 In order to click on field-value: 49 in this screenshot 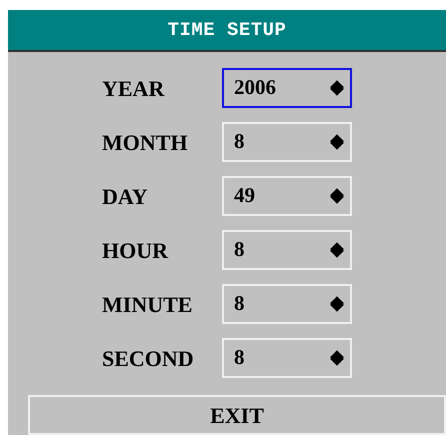, I will do `click(244, 196)`.